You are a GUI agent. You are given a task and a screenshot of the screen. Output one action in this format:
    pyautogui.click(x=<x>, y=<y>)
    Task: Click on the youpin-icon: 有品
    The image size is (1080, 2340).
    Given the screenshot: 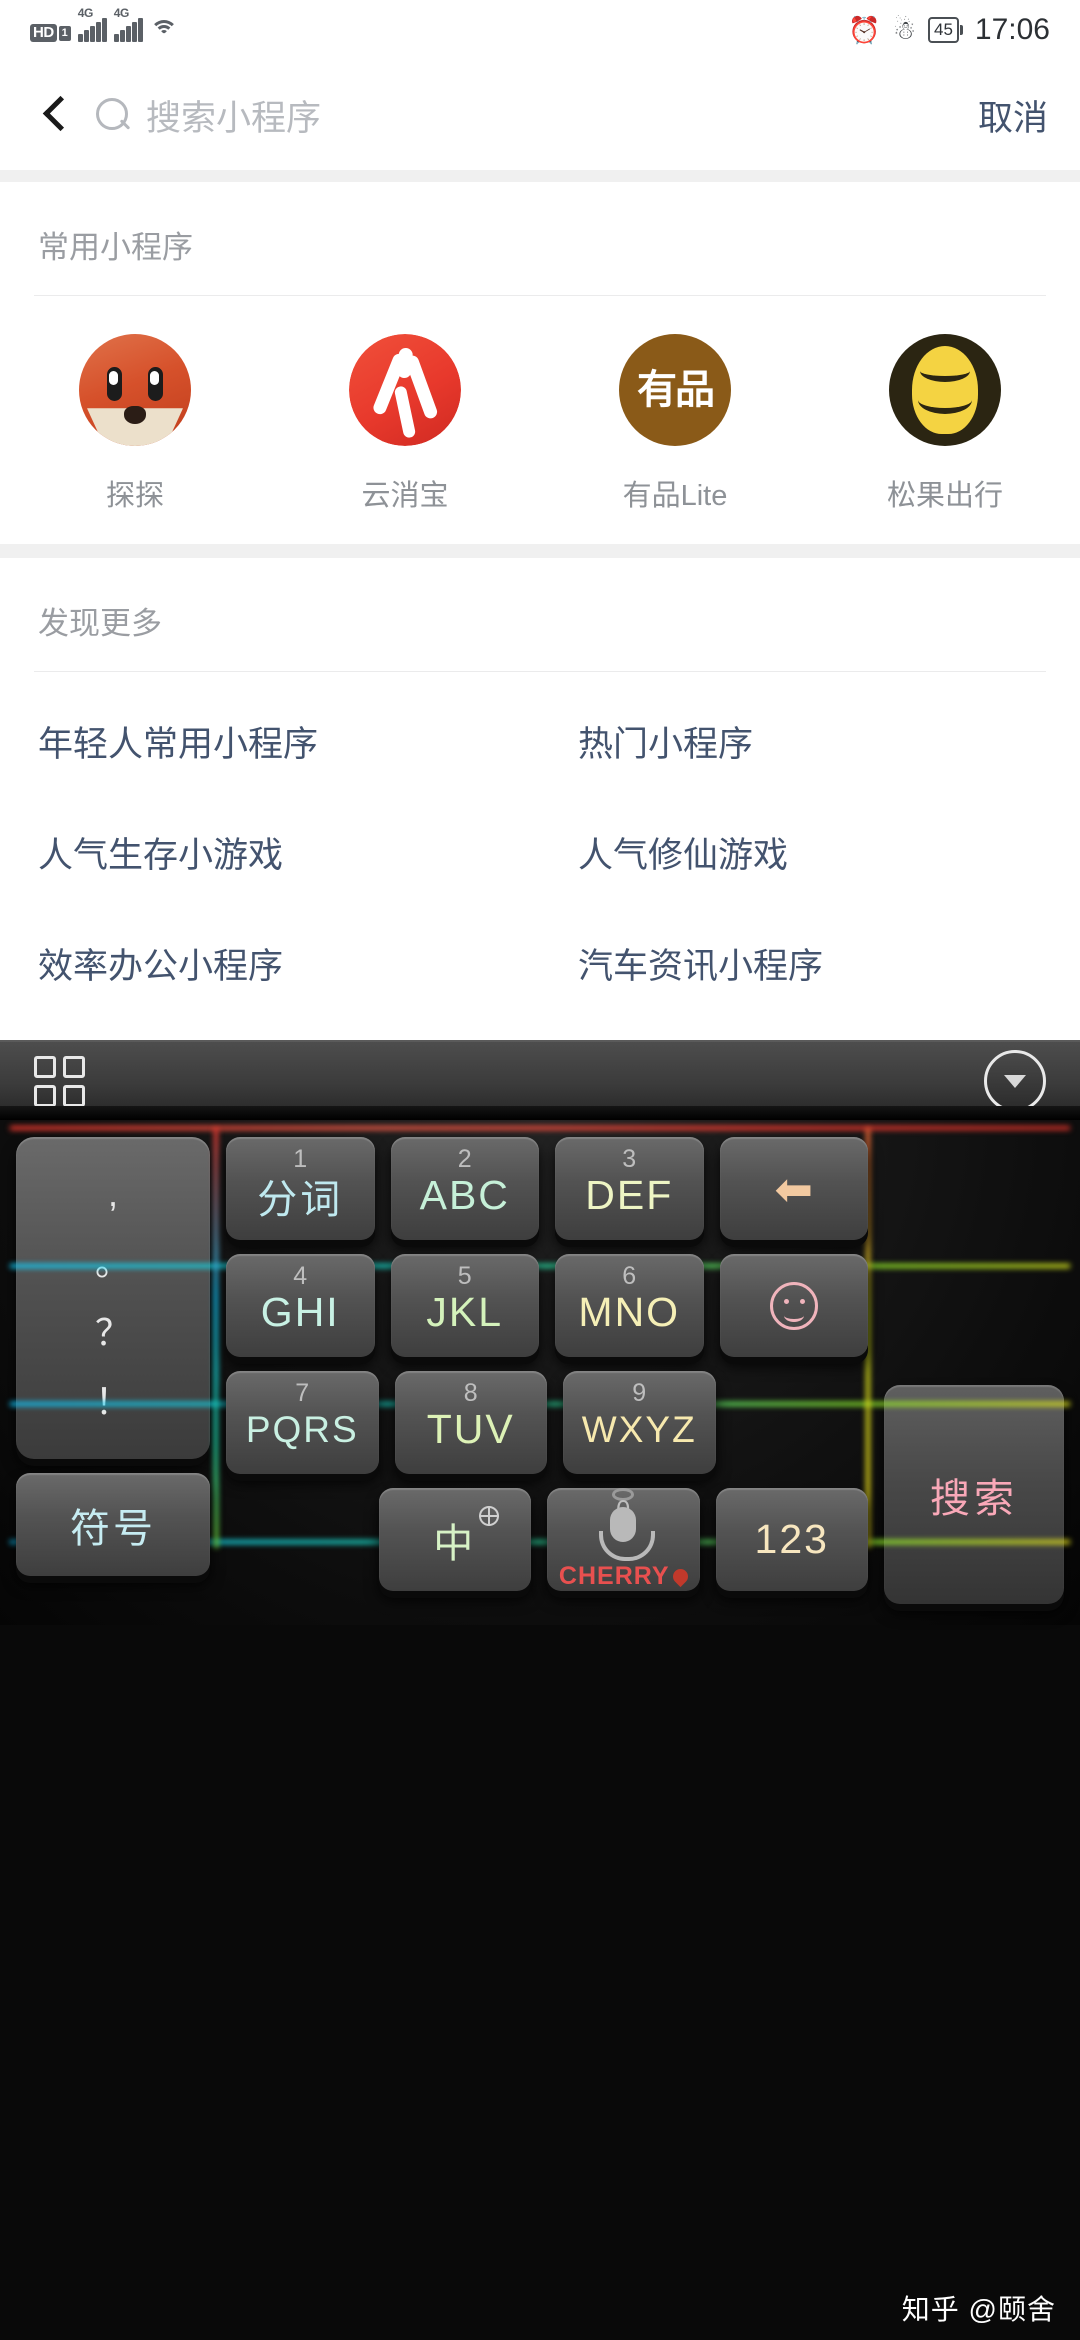 What is the action you would take?
    pyautogui.click(x=675, y=390)
    